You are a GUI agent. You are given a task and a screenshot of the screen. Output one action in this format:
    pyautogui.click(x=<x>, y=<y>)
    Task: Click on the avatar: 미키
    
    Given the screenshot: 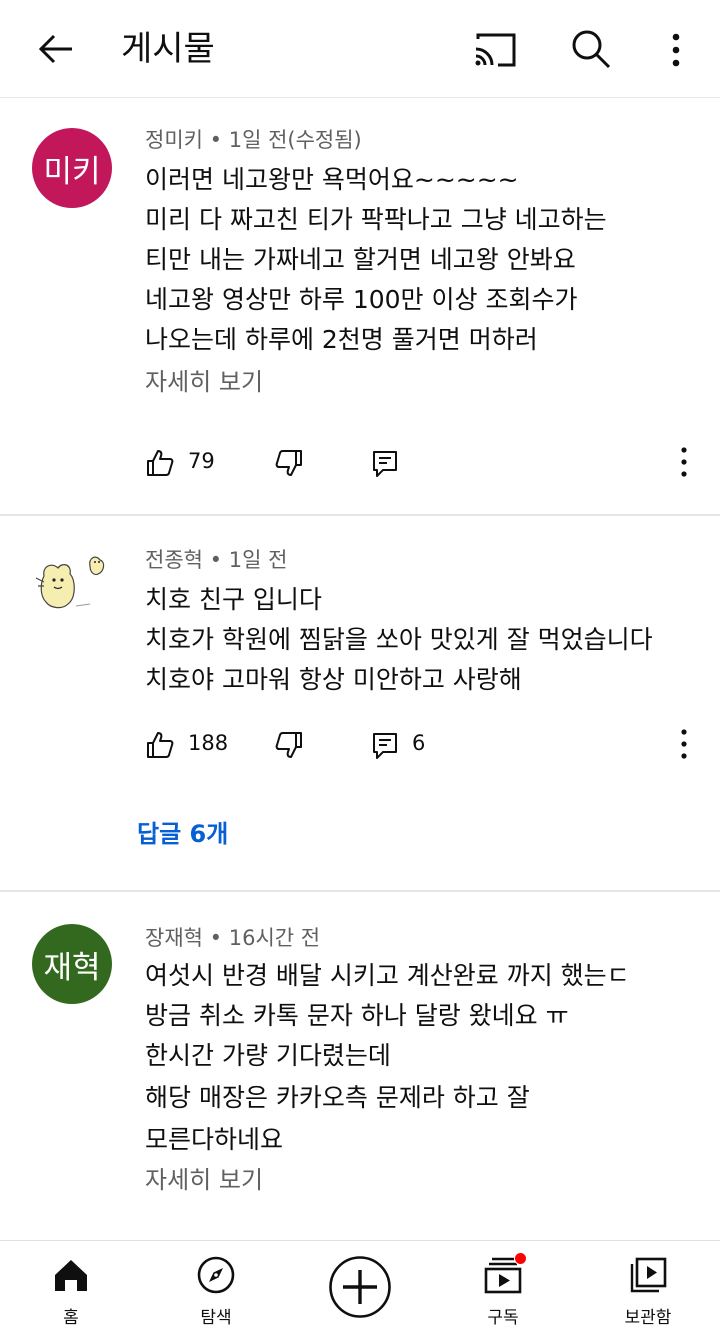 What is the action you would take?
    pyautogui.click(x=72, y=168)
    